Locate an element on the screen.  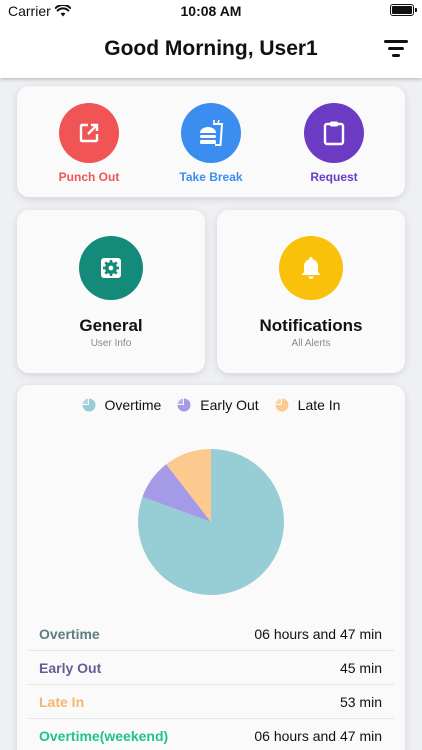
clipboard-icon is located at coordinates (334, 133).